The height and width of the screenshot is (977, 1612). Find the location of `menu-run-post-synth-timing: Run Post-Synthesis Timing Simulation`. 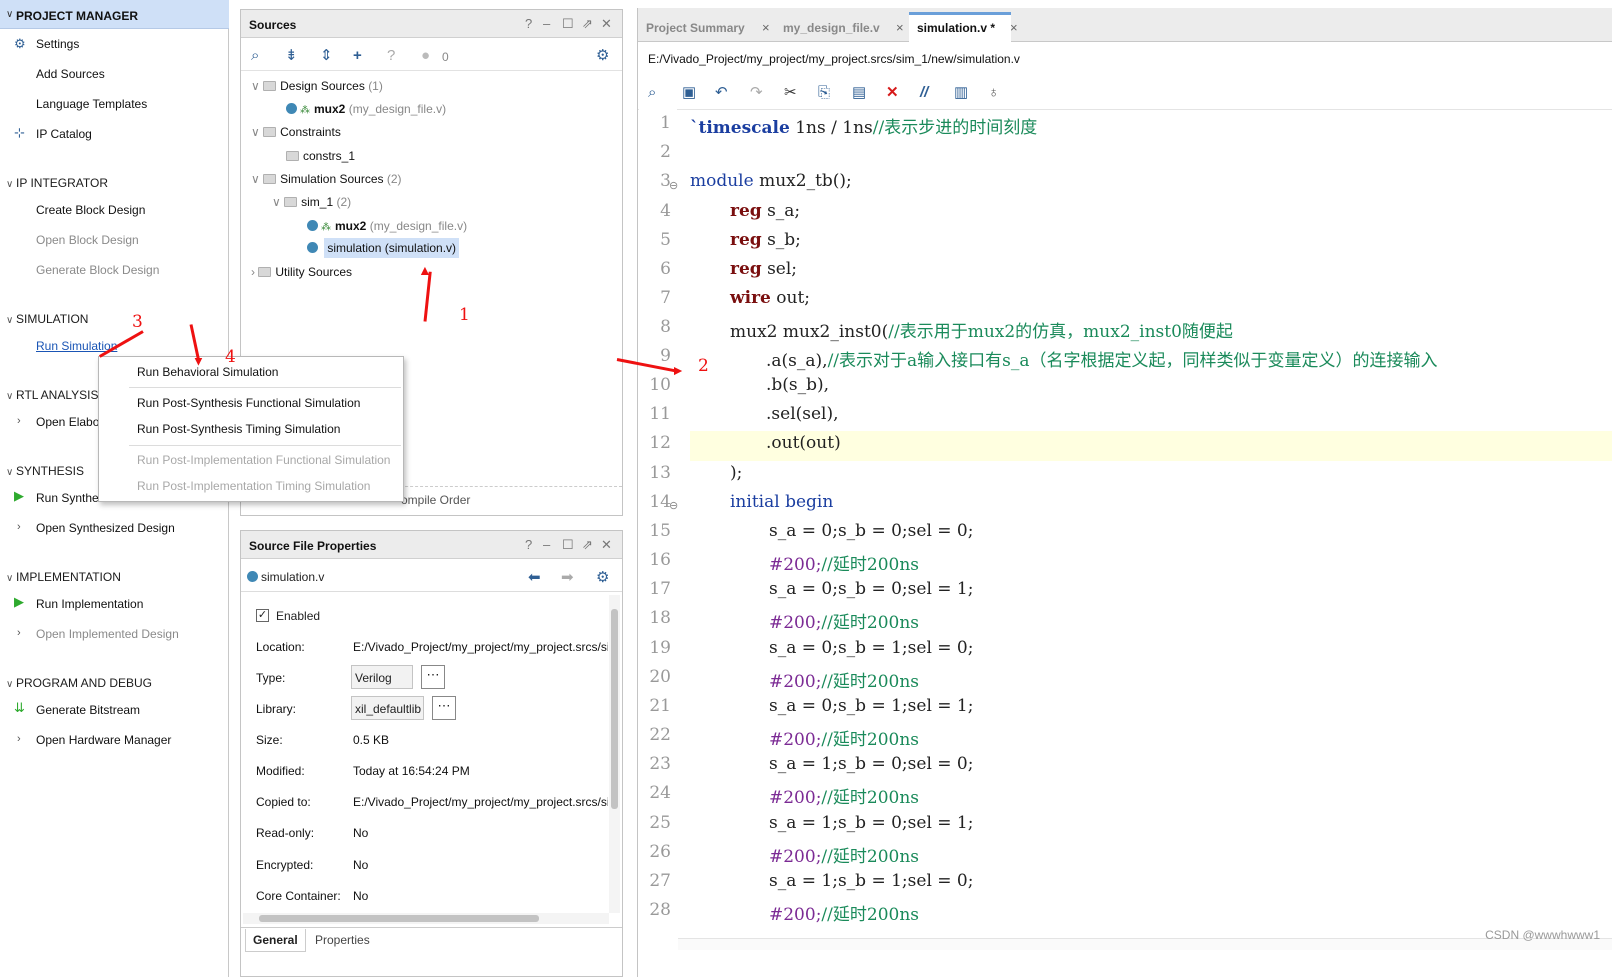

menu-run-post-synth-timing: Run Post-Synthesis Timing Simulation is located at coordinates (238, 429).